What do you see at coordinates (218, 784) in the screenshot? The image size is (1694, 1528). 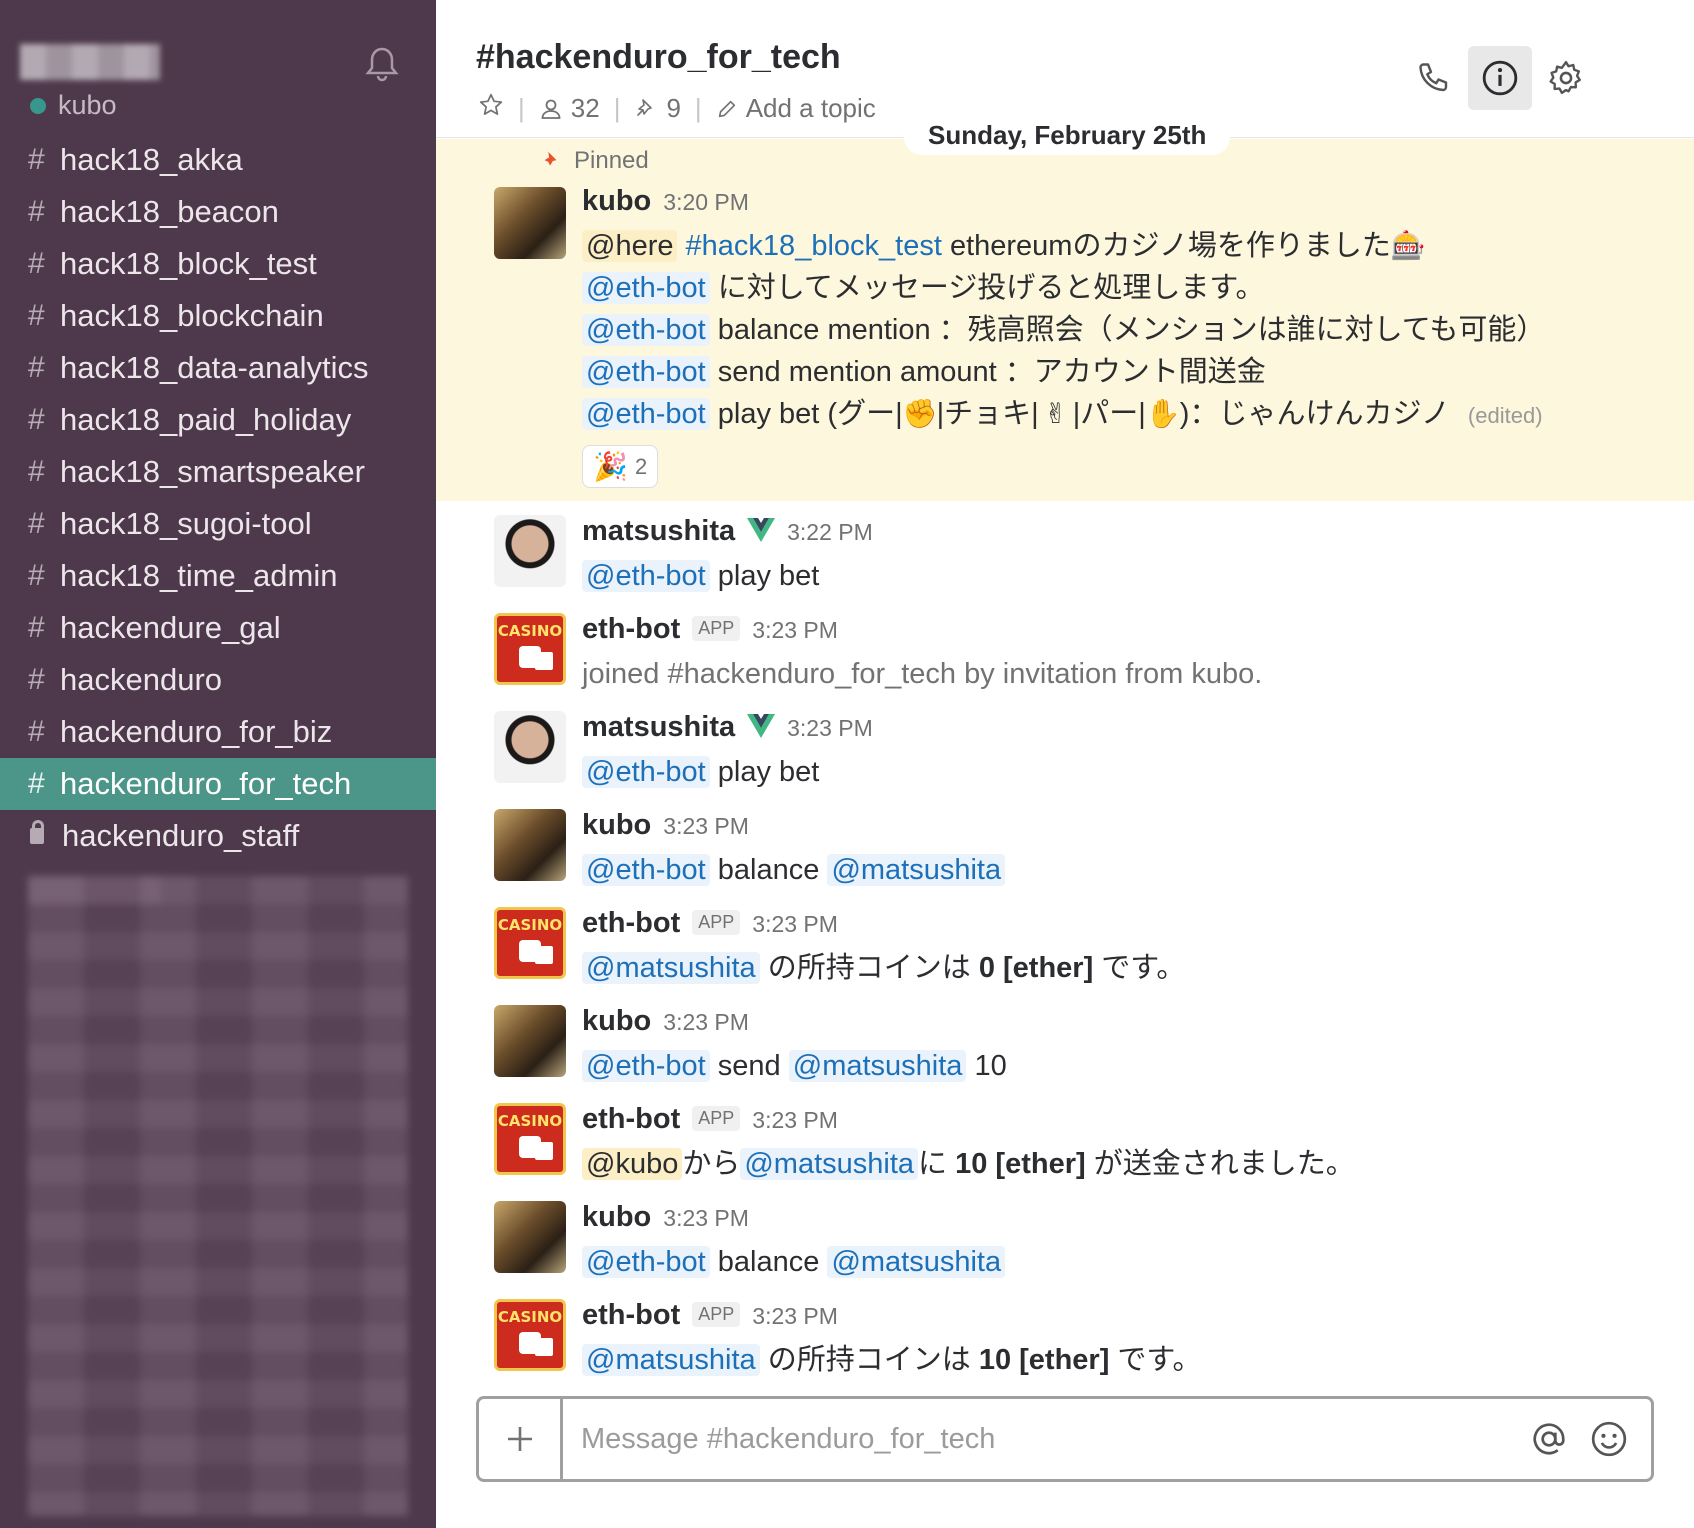 I see `sidebar-item-hackenduro-for-tech: # hackenduro_for_tech` at bounding box center [218, 784].